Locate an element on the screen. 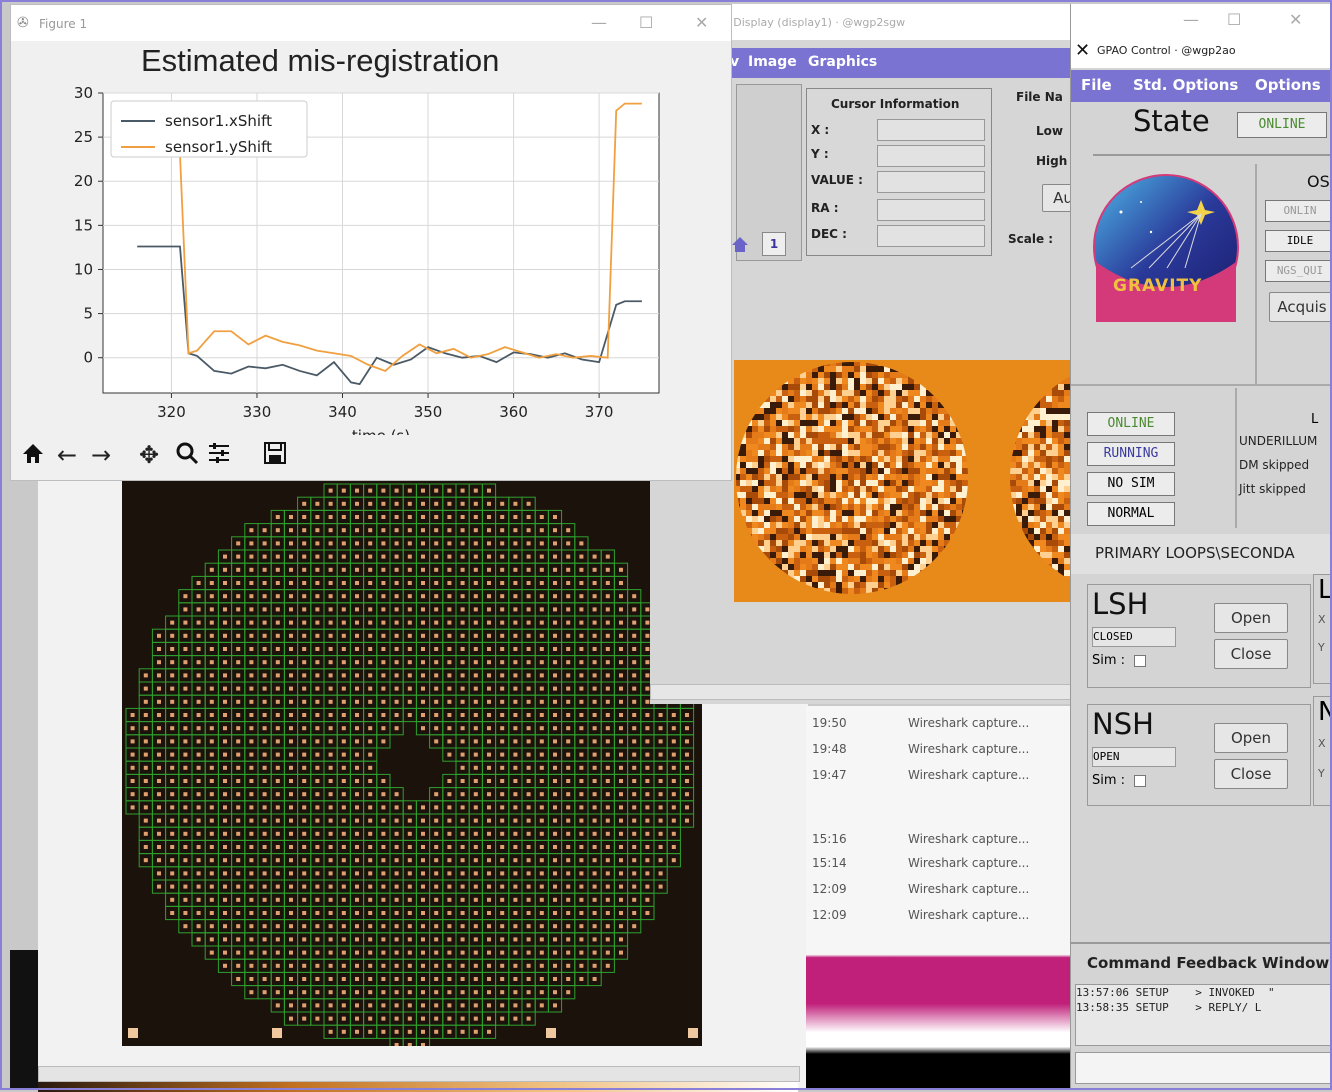 This screenshot has height=1092, width=1332. zoom-icon is located at coordinates (187, 456).